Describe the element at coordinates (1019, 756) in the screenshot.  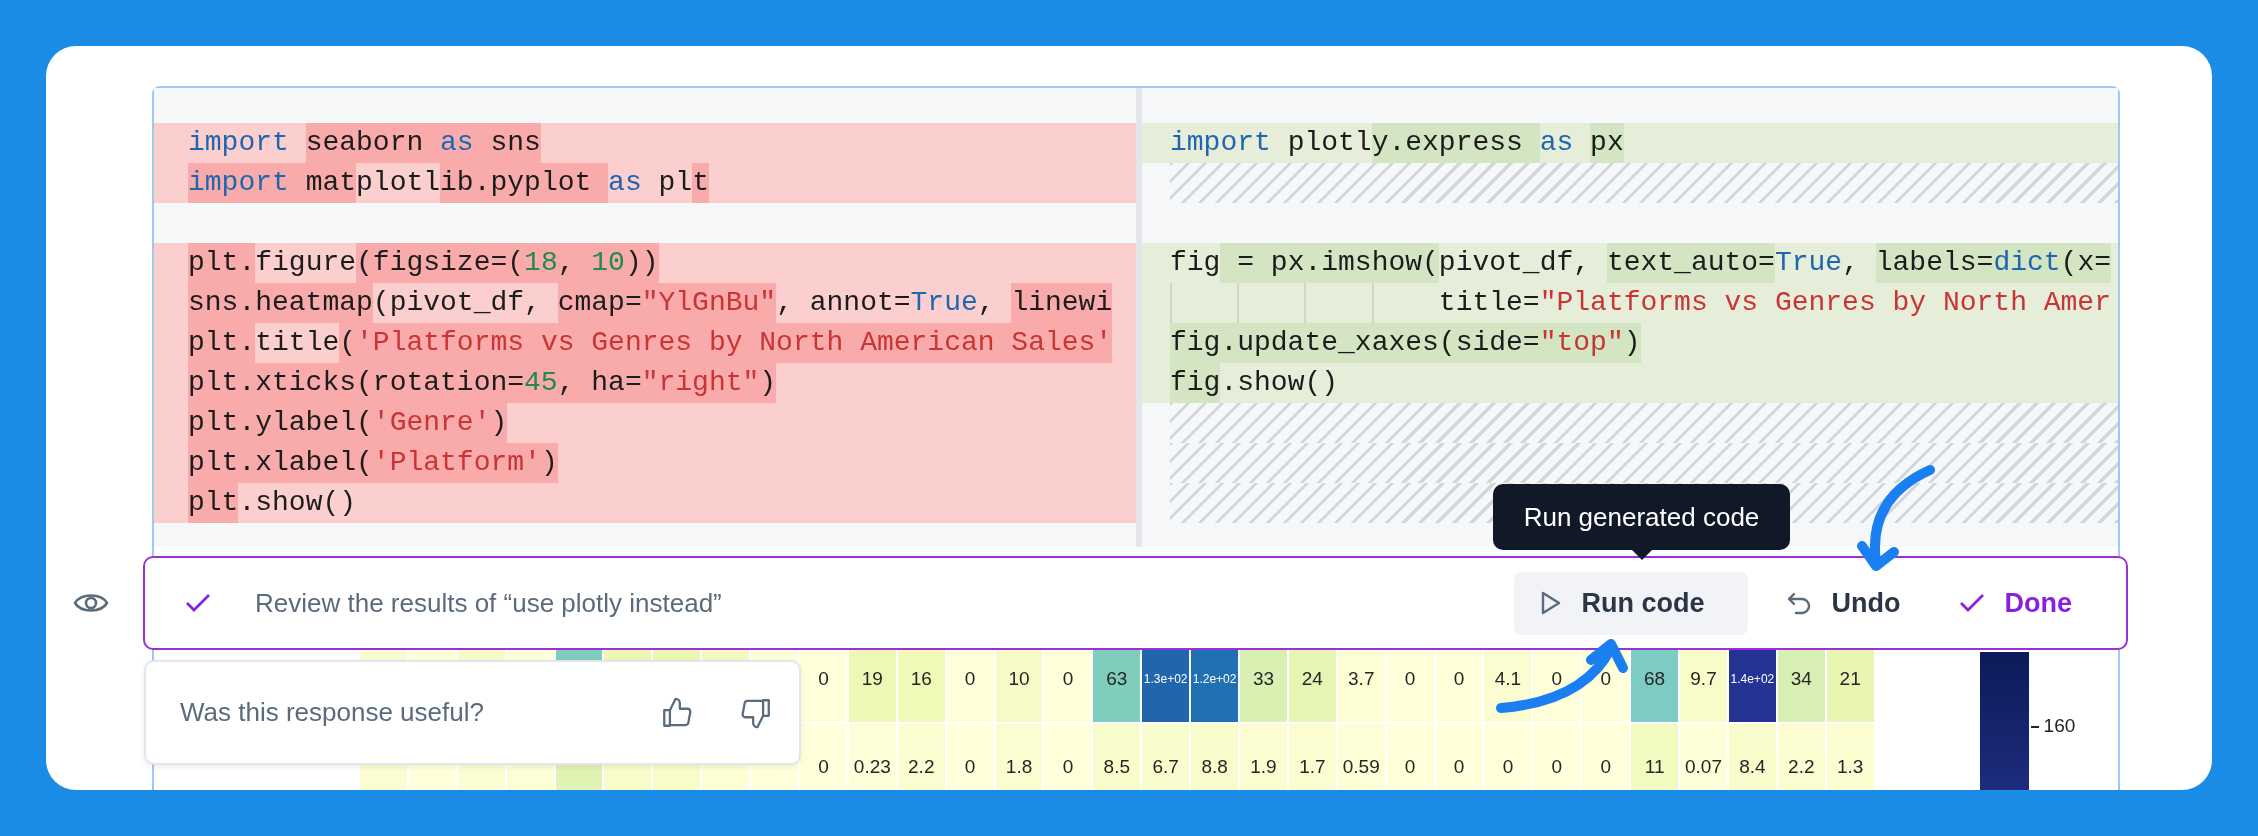
I see `heatmap-cell: 1.8` at that location.